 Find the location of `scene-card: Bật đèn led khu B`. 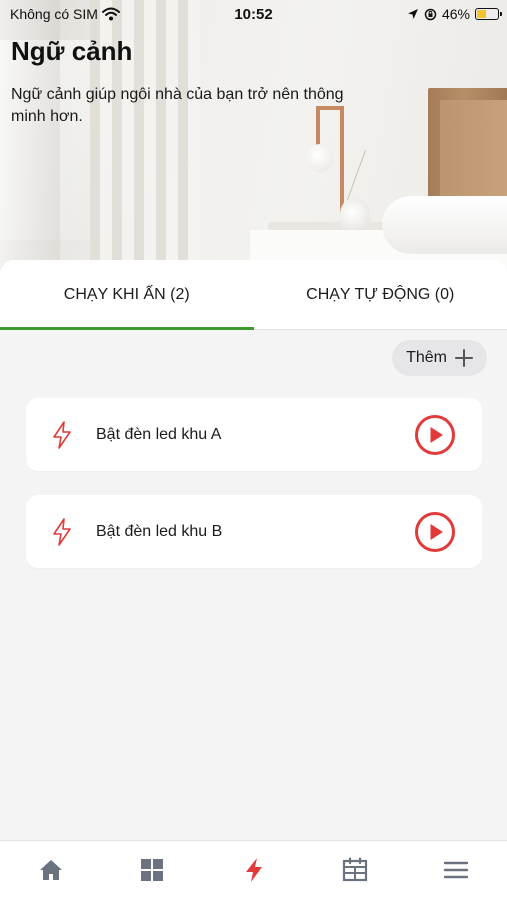

scene-card: Bật đèn led khu B is located at coordinates (254, 531).